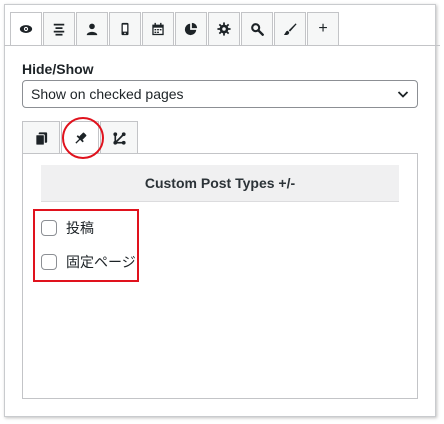 This screenshot has width=444, height=424. I want to click on chevron-down-icon, so click(403, 94).